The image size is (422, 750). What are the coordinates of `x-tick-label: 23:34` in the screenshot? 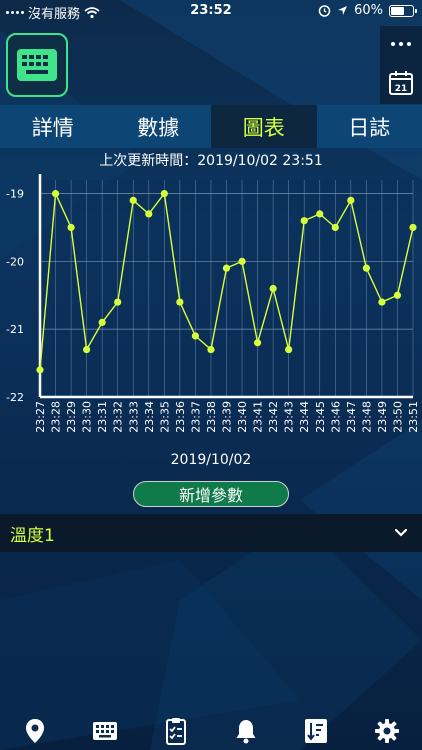 It's located at (149, 417).